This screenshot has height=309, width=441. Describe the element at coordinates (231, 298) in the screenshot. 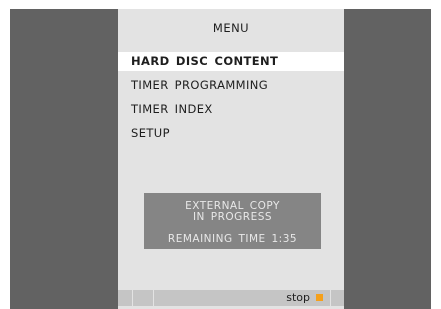

I see `bottom-bar: stop` at that location.